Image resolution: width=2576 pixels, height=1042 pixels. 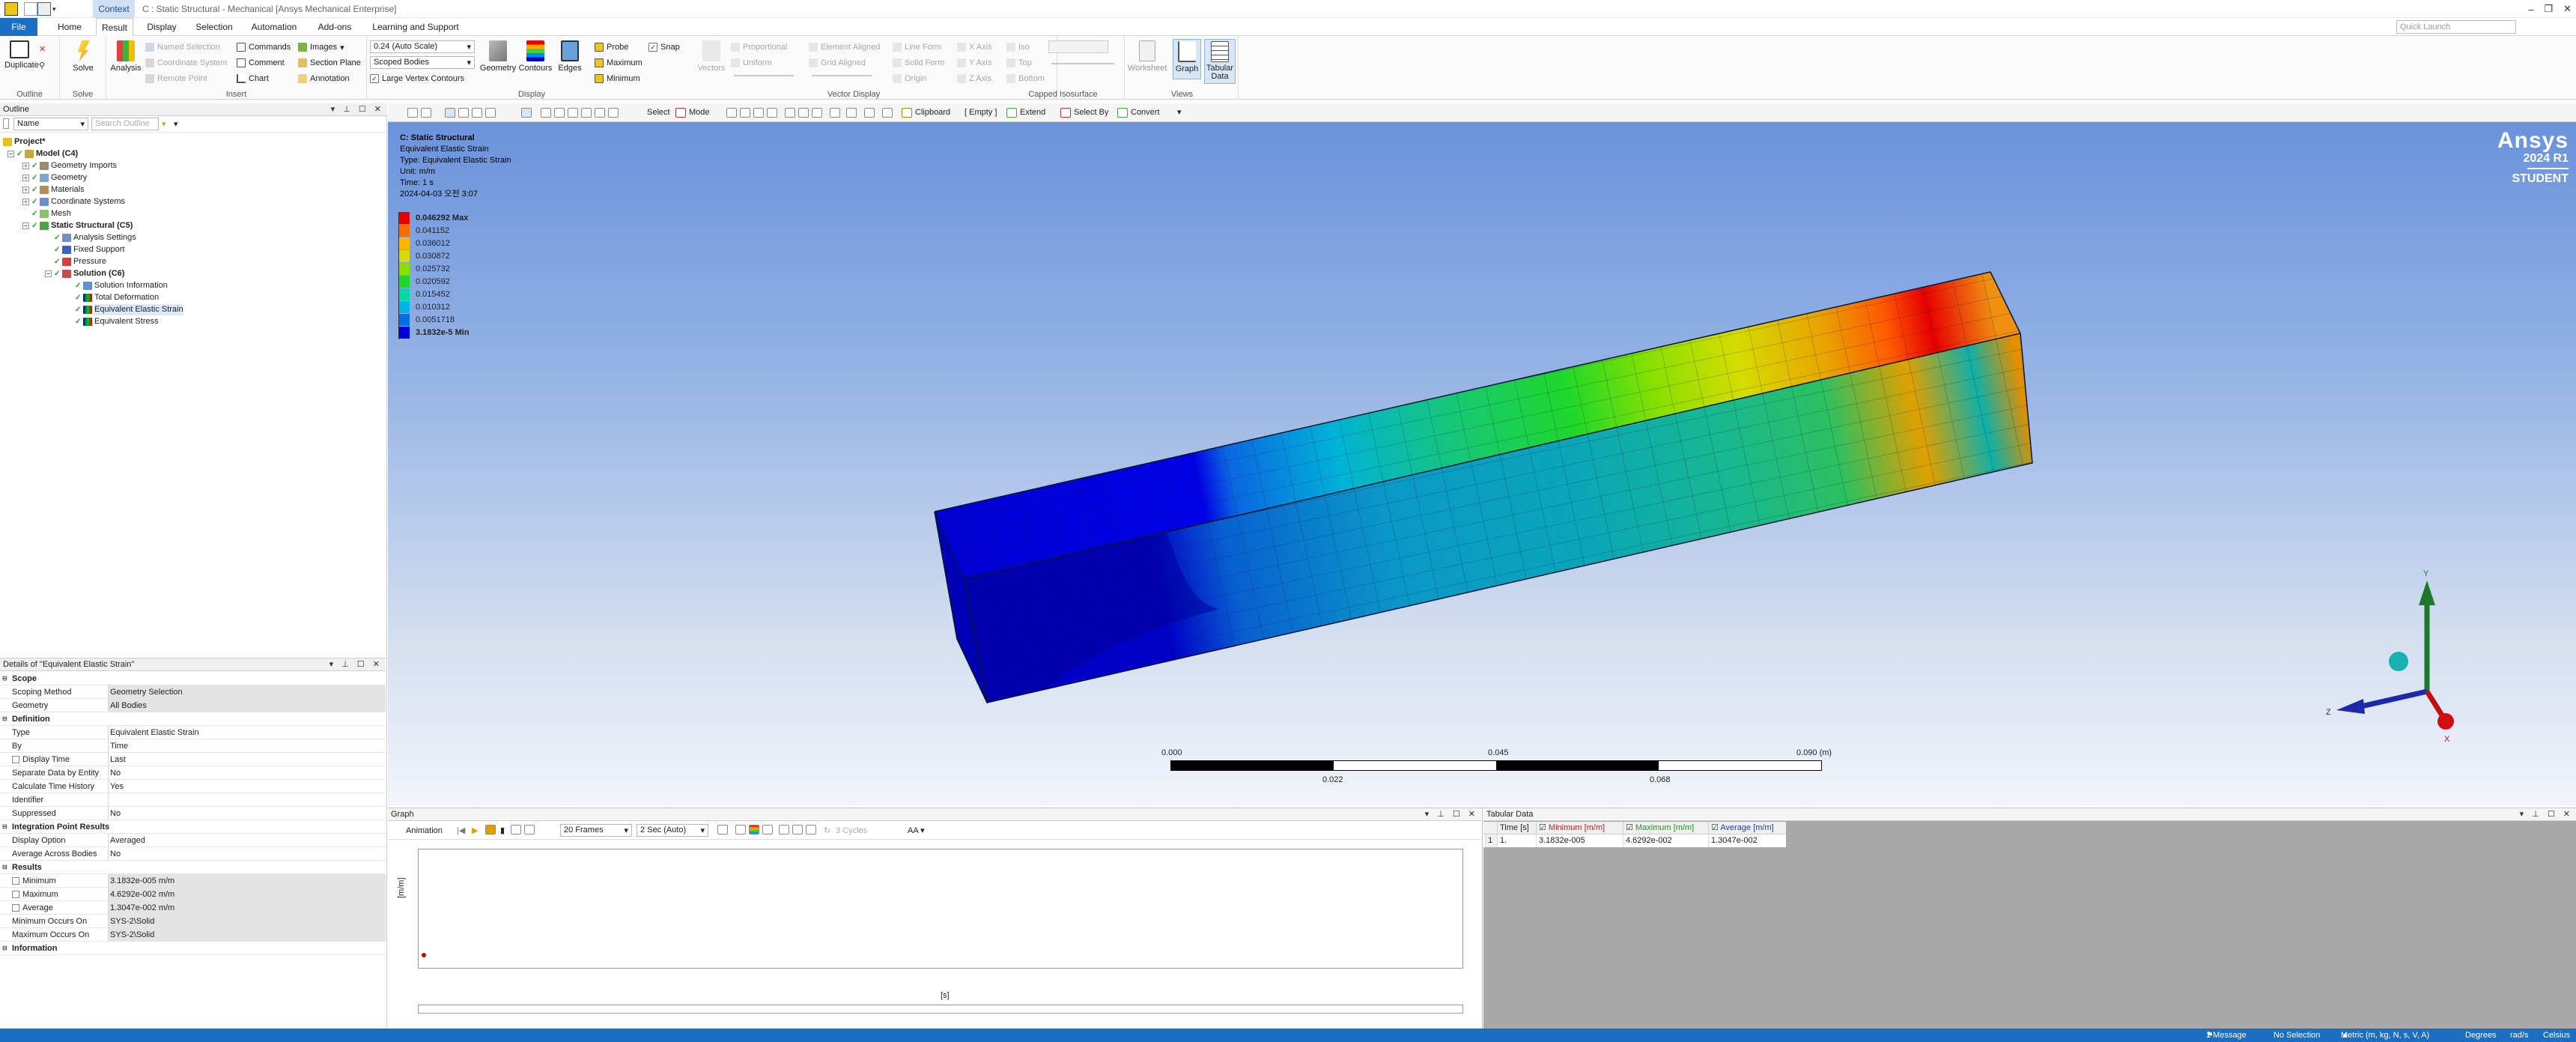 I want to click on details-row: Calculate Time History Yes, so click(x=193, y=786).